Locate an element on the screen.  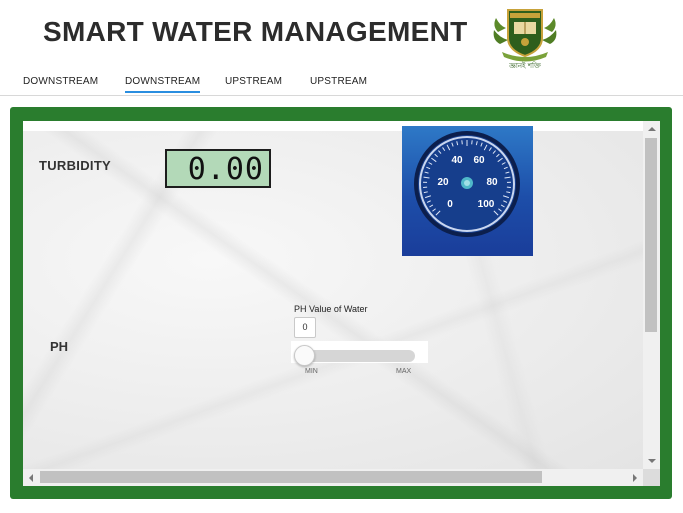
tab-upstream-2: UPSTREAM is located at coordinates (338, 83).